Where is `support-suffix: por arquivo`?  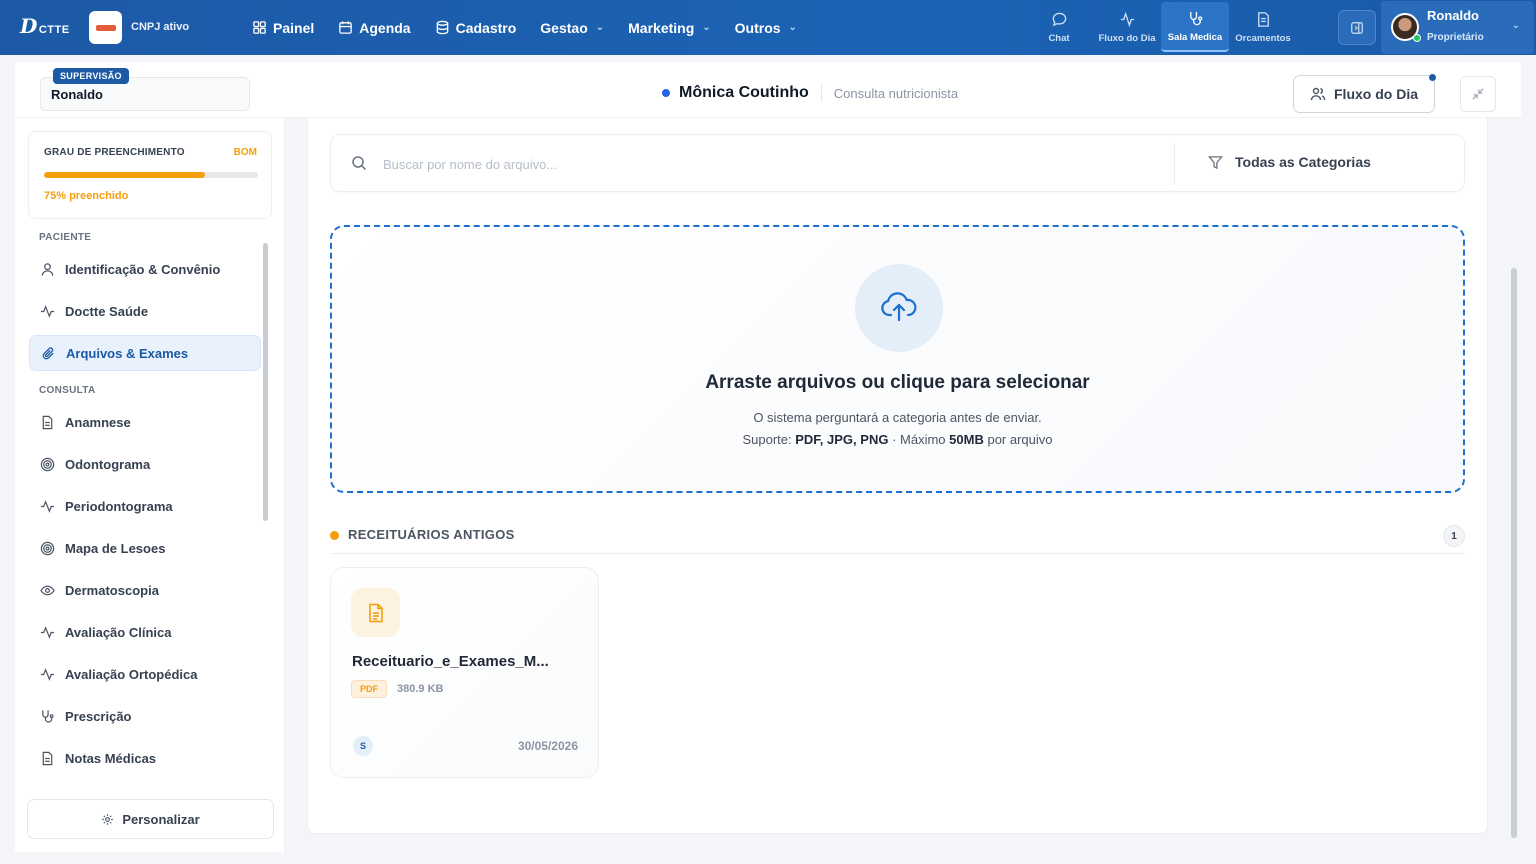 support-suffix: por arquivo is located at coordinates (1020, 439).